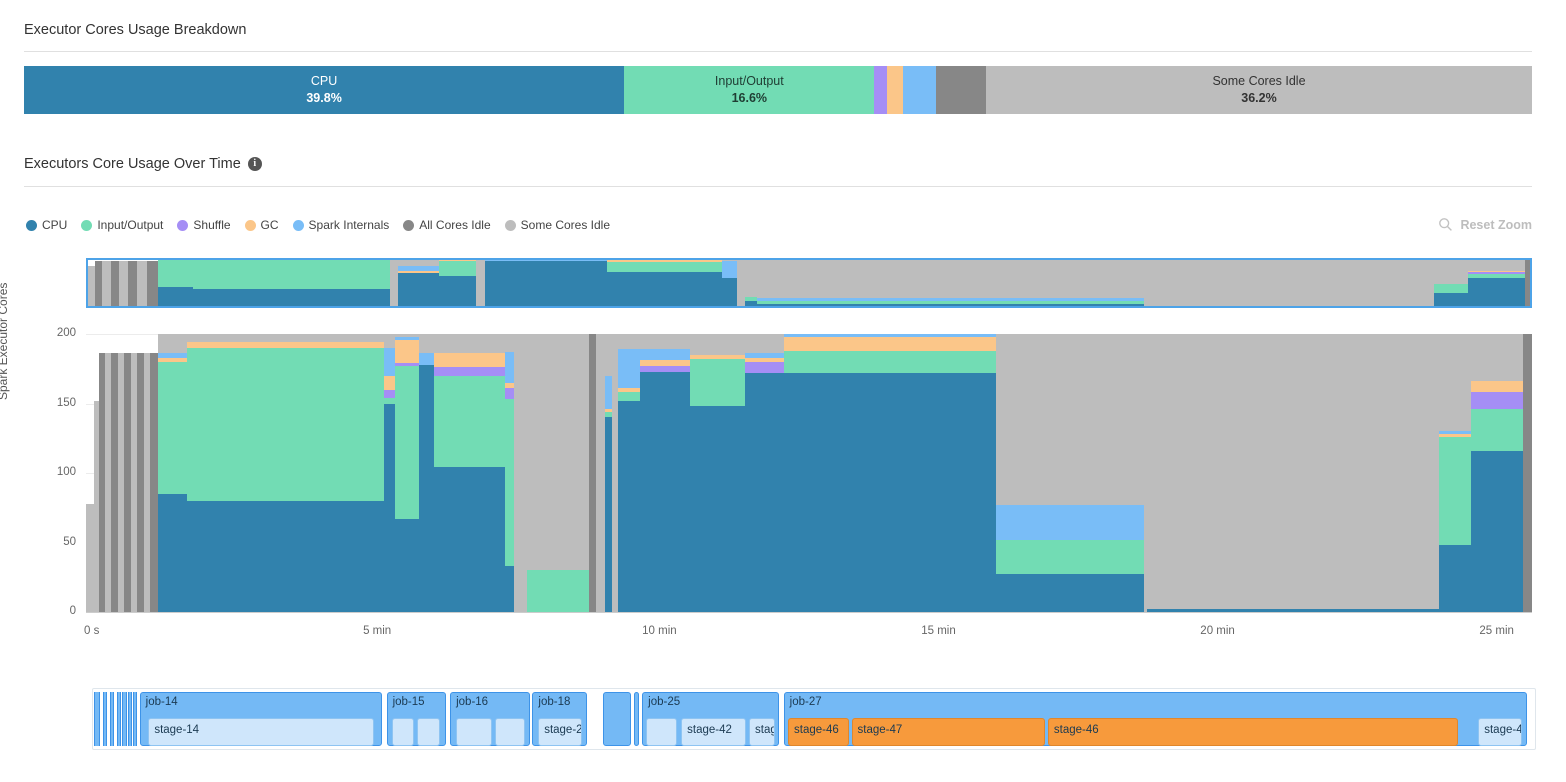 The height and width of the screenshot is (782, 1566). What do you see at coordinates (762, 732) in the screenshot?
I see `timeline-stage-block: stage-43` at bounding box center [762, 732].